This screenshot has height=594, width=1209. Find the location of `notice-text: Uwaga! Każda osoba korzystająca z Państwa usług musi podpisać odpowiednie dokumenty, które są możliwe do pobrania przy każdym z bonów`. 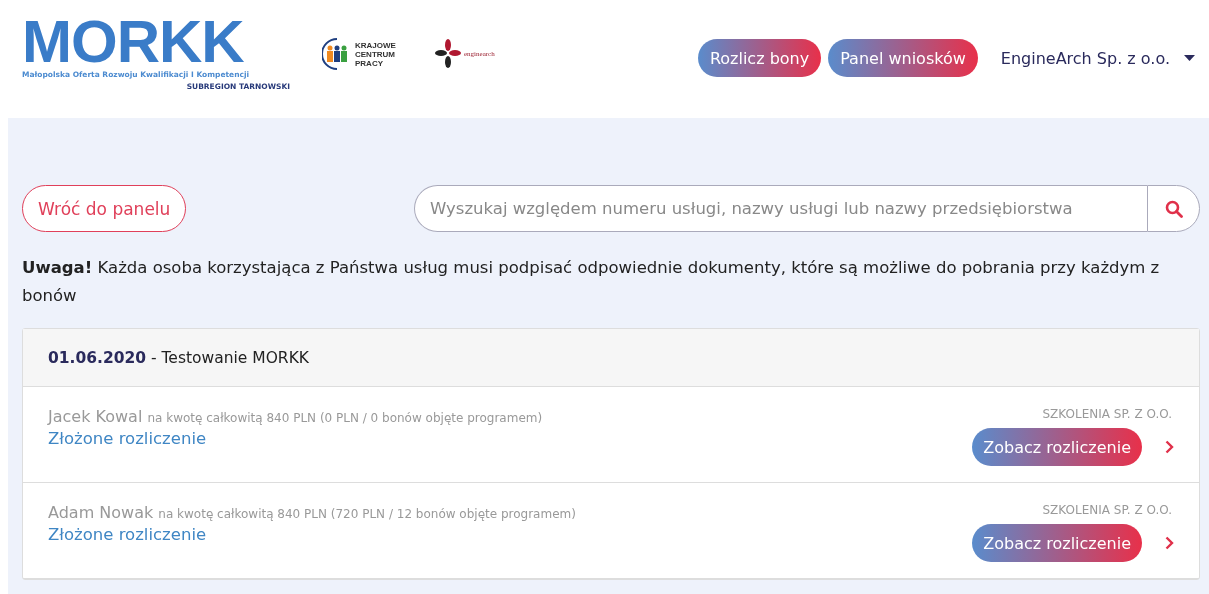

notice-text: Uwaga! Każda osoba korzystająca z Państwa usług musi podpisać odpowiednie dokumenty, które są możliwe do pobrania przy każdym z bonów is located at coordinates (591, 282).